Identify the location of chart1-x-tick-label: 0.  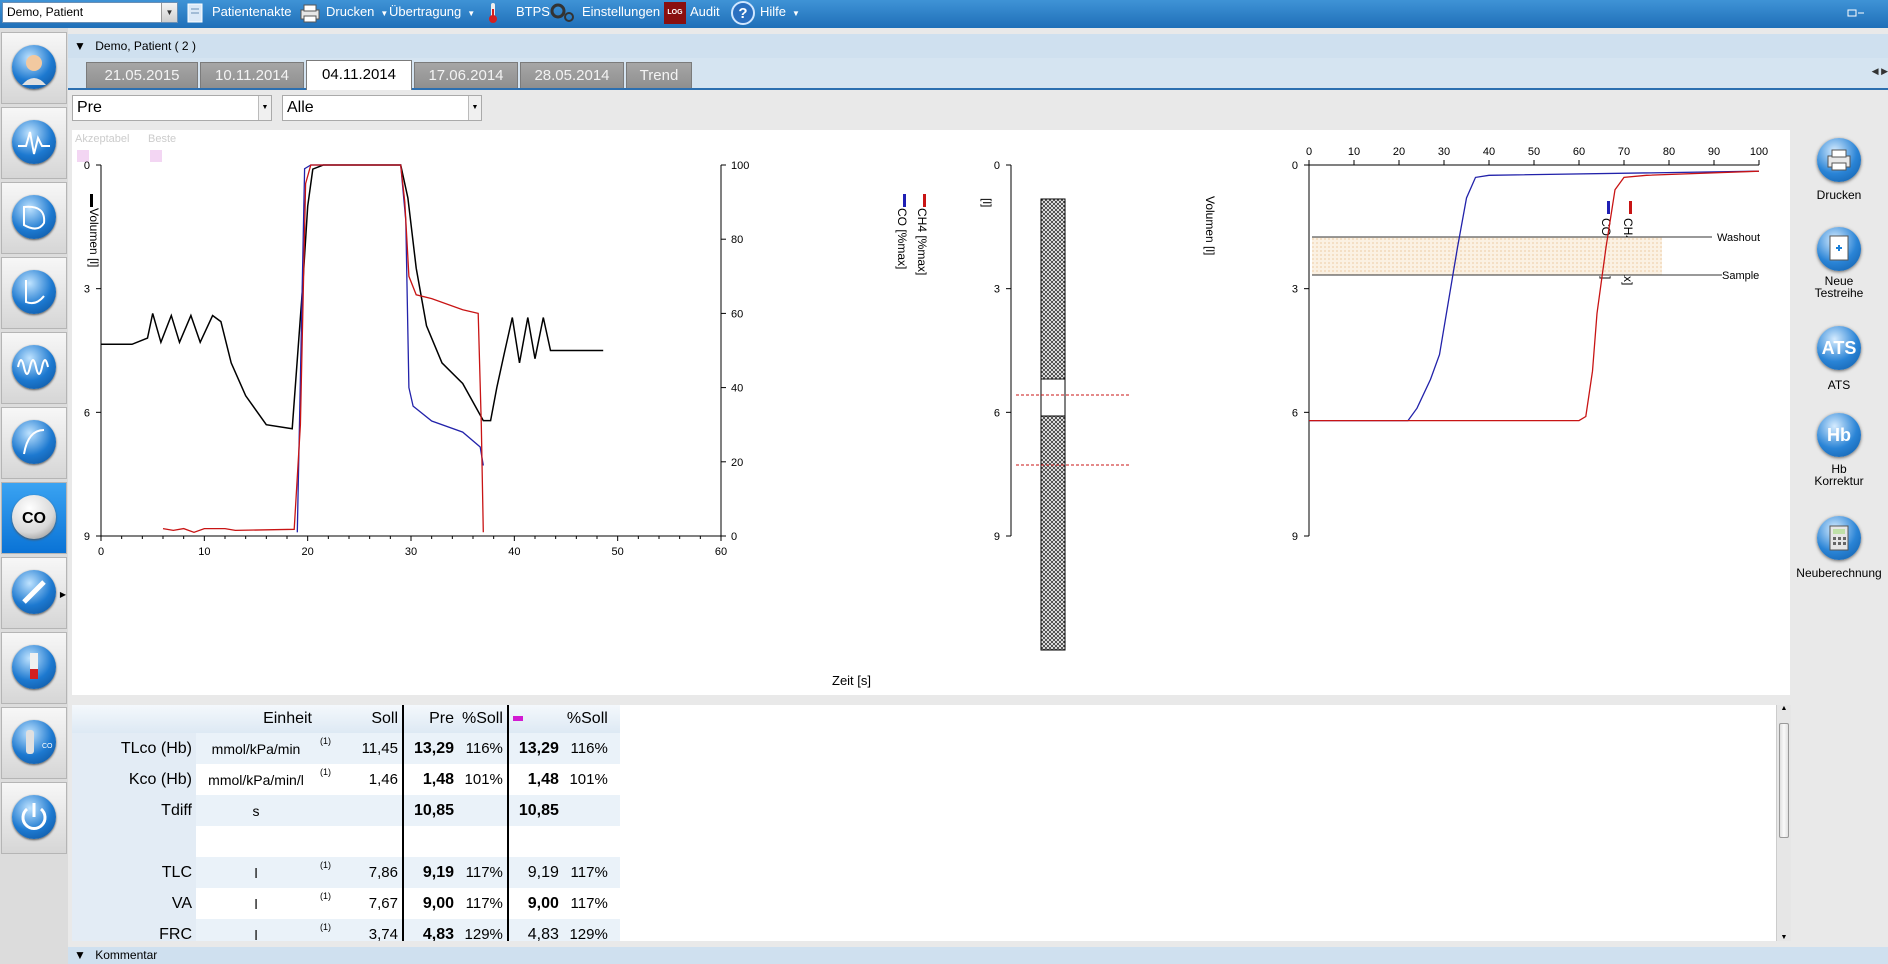
(101, 552).